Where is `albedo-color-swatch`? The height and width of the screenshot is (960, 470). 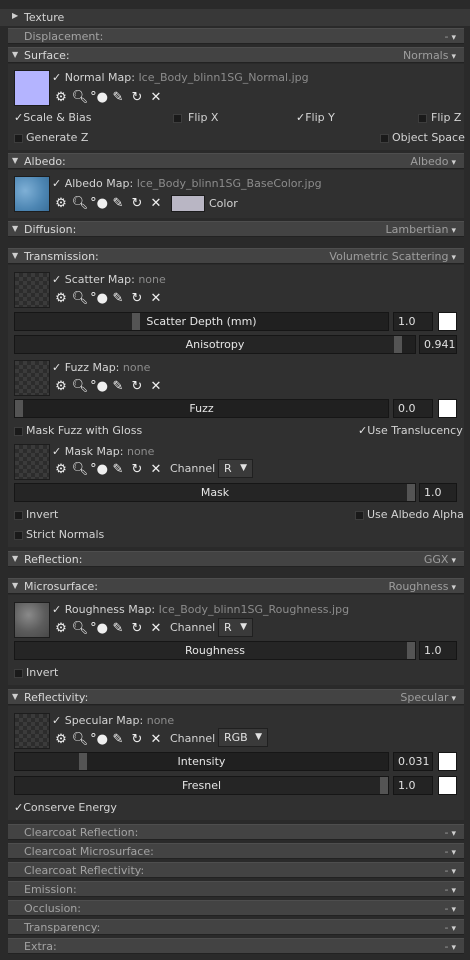 albedo-color-swatch is located at coordinates (188, 203).